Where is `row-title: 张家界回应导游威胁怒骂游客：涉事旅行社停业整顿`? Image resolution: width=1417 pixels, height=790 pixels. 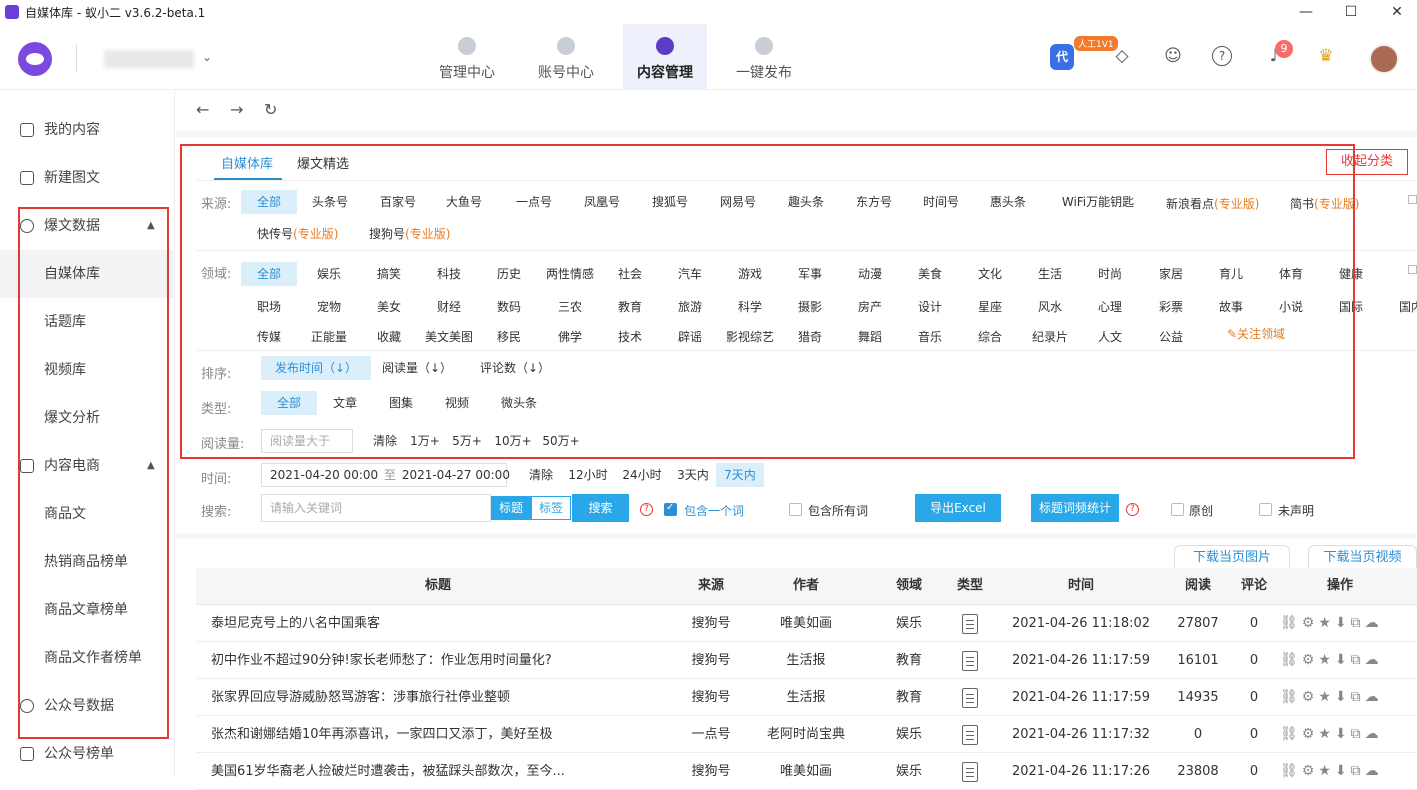 row-title: 张家界回应导游威胁怒骂游客：涉事旅行社停业整顿 is located at coordinates (441, 697).